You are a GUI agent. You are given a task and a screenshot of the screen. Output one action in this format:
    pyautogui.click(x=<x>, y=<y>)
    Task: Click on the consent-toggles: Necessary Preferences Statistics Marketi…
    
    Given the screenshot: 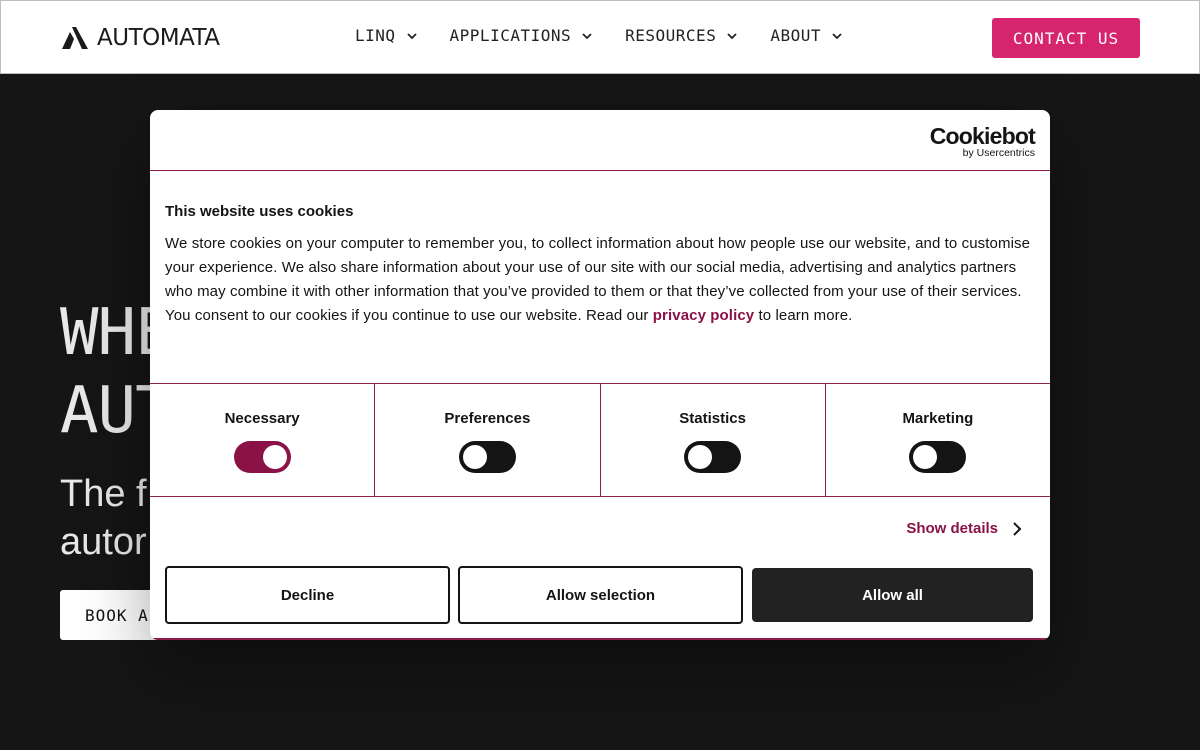 What is the action you would take?
    pyautogui.click(x=600, y=440)
    